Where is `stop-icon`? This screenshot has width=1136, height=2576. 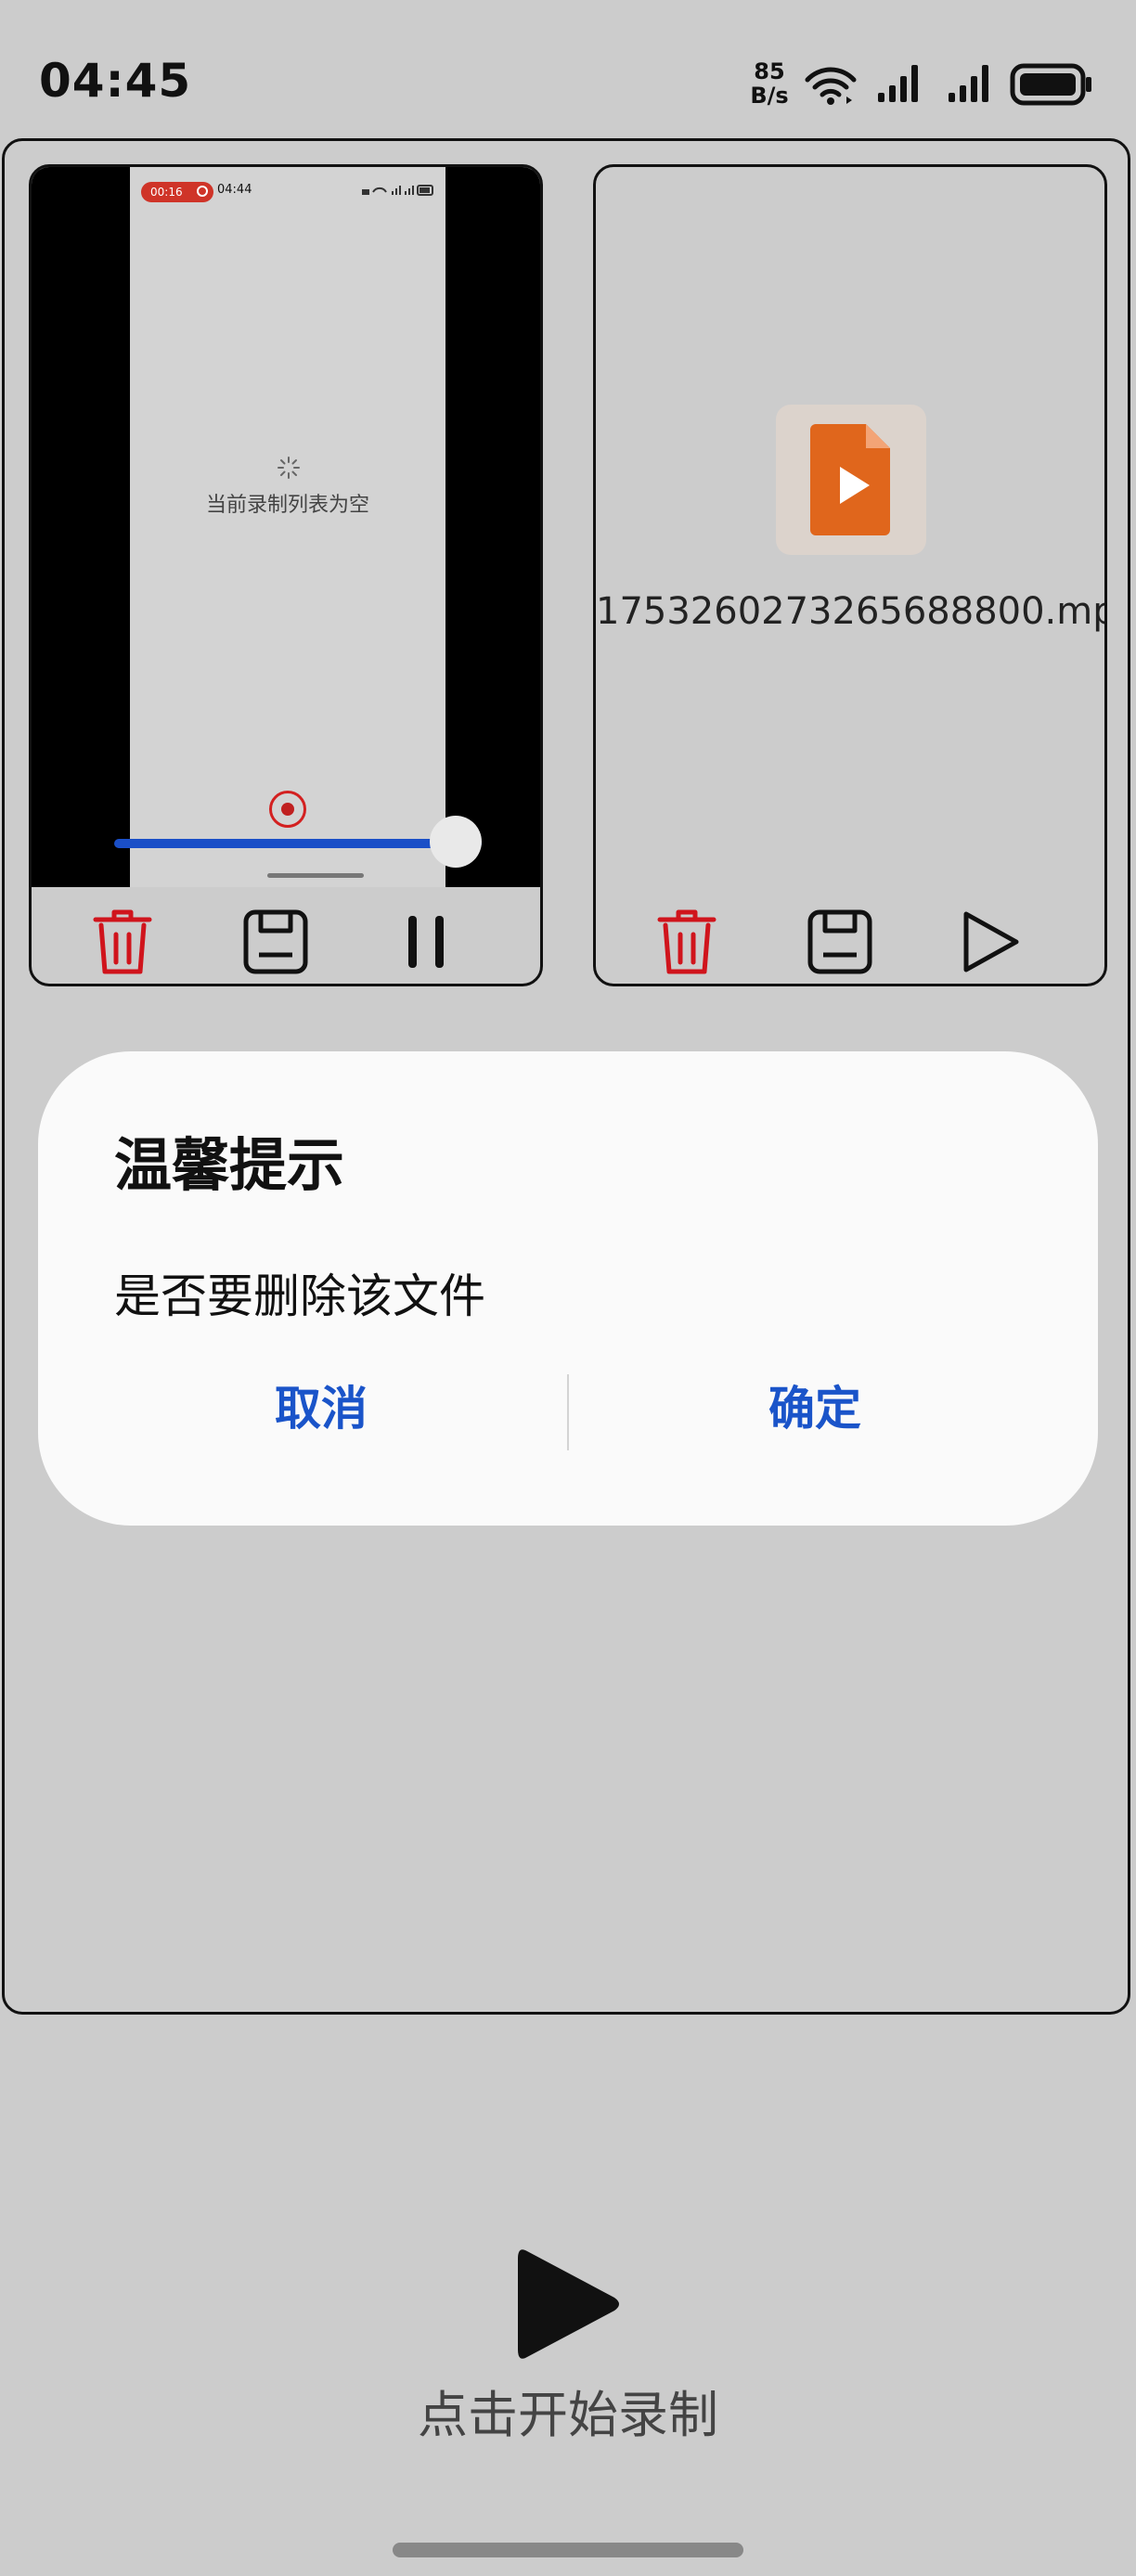
stop-icon is located at coordinates (202, 191).